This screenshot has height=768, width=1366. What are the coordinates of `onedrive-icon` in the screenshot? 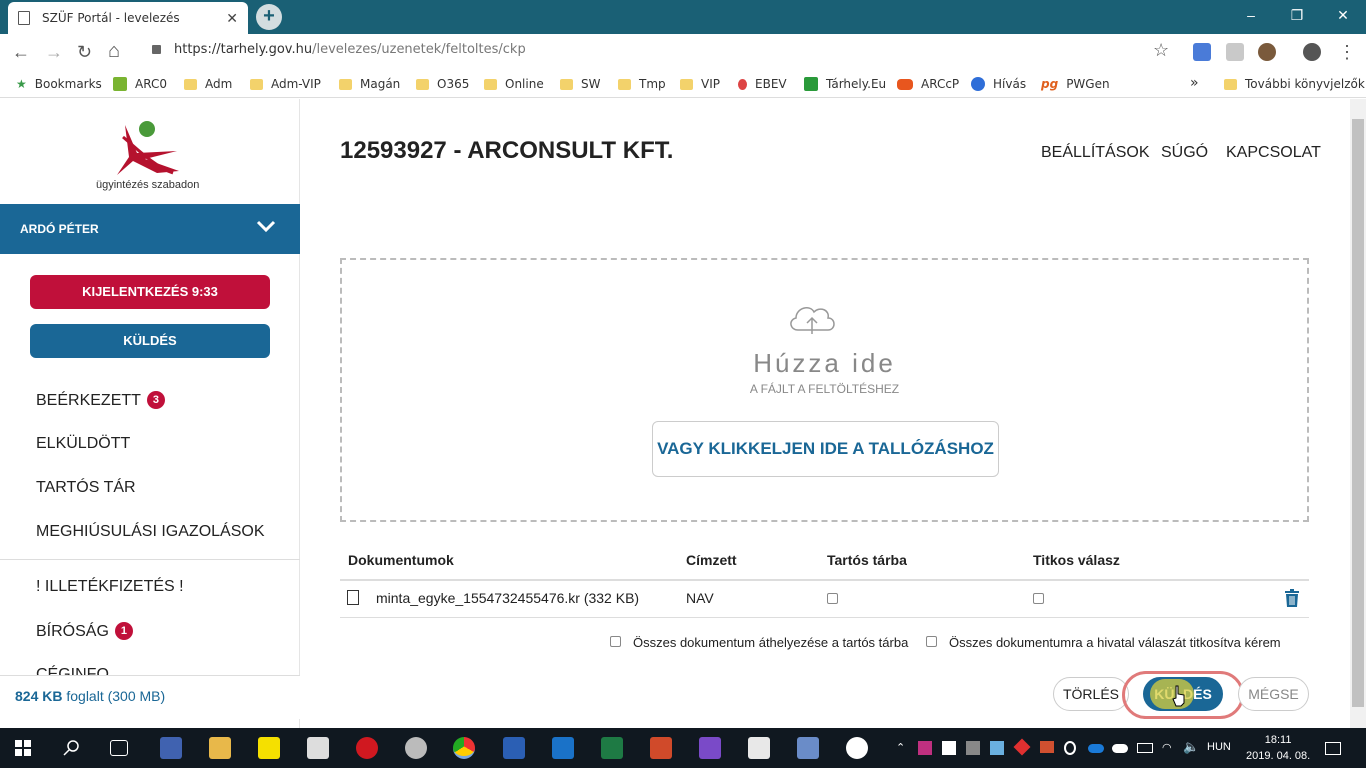 It's located at (1096, 748).